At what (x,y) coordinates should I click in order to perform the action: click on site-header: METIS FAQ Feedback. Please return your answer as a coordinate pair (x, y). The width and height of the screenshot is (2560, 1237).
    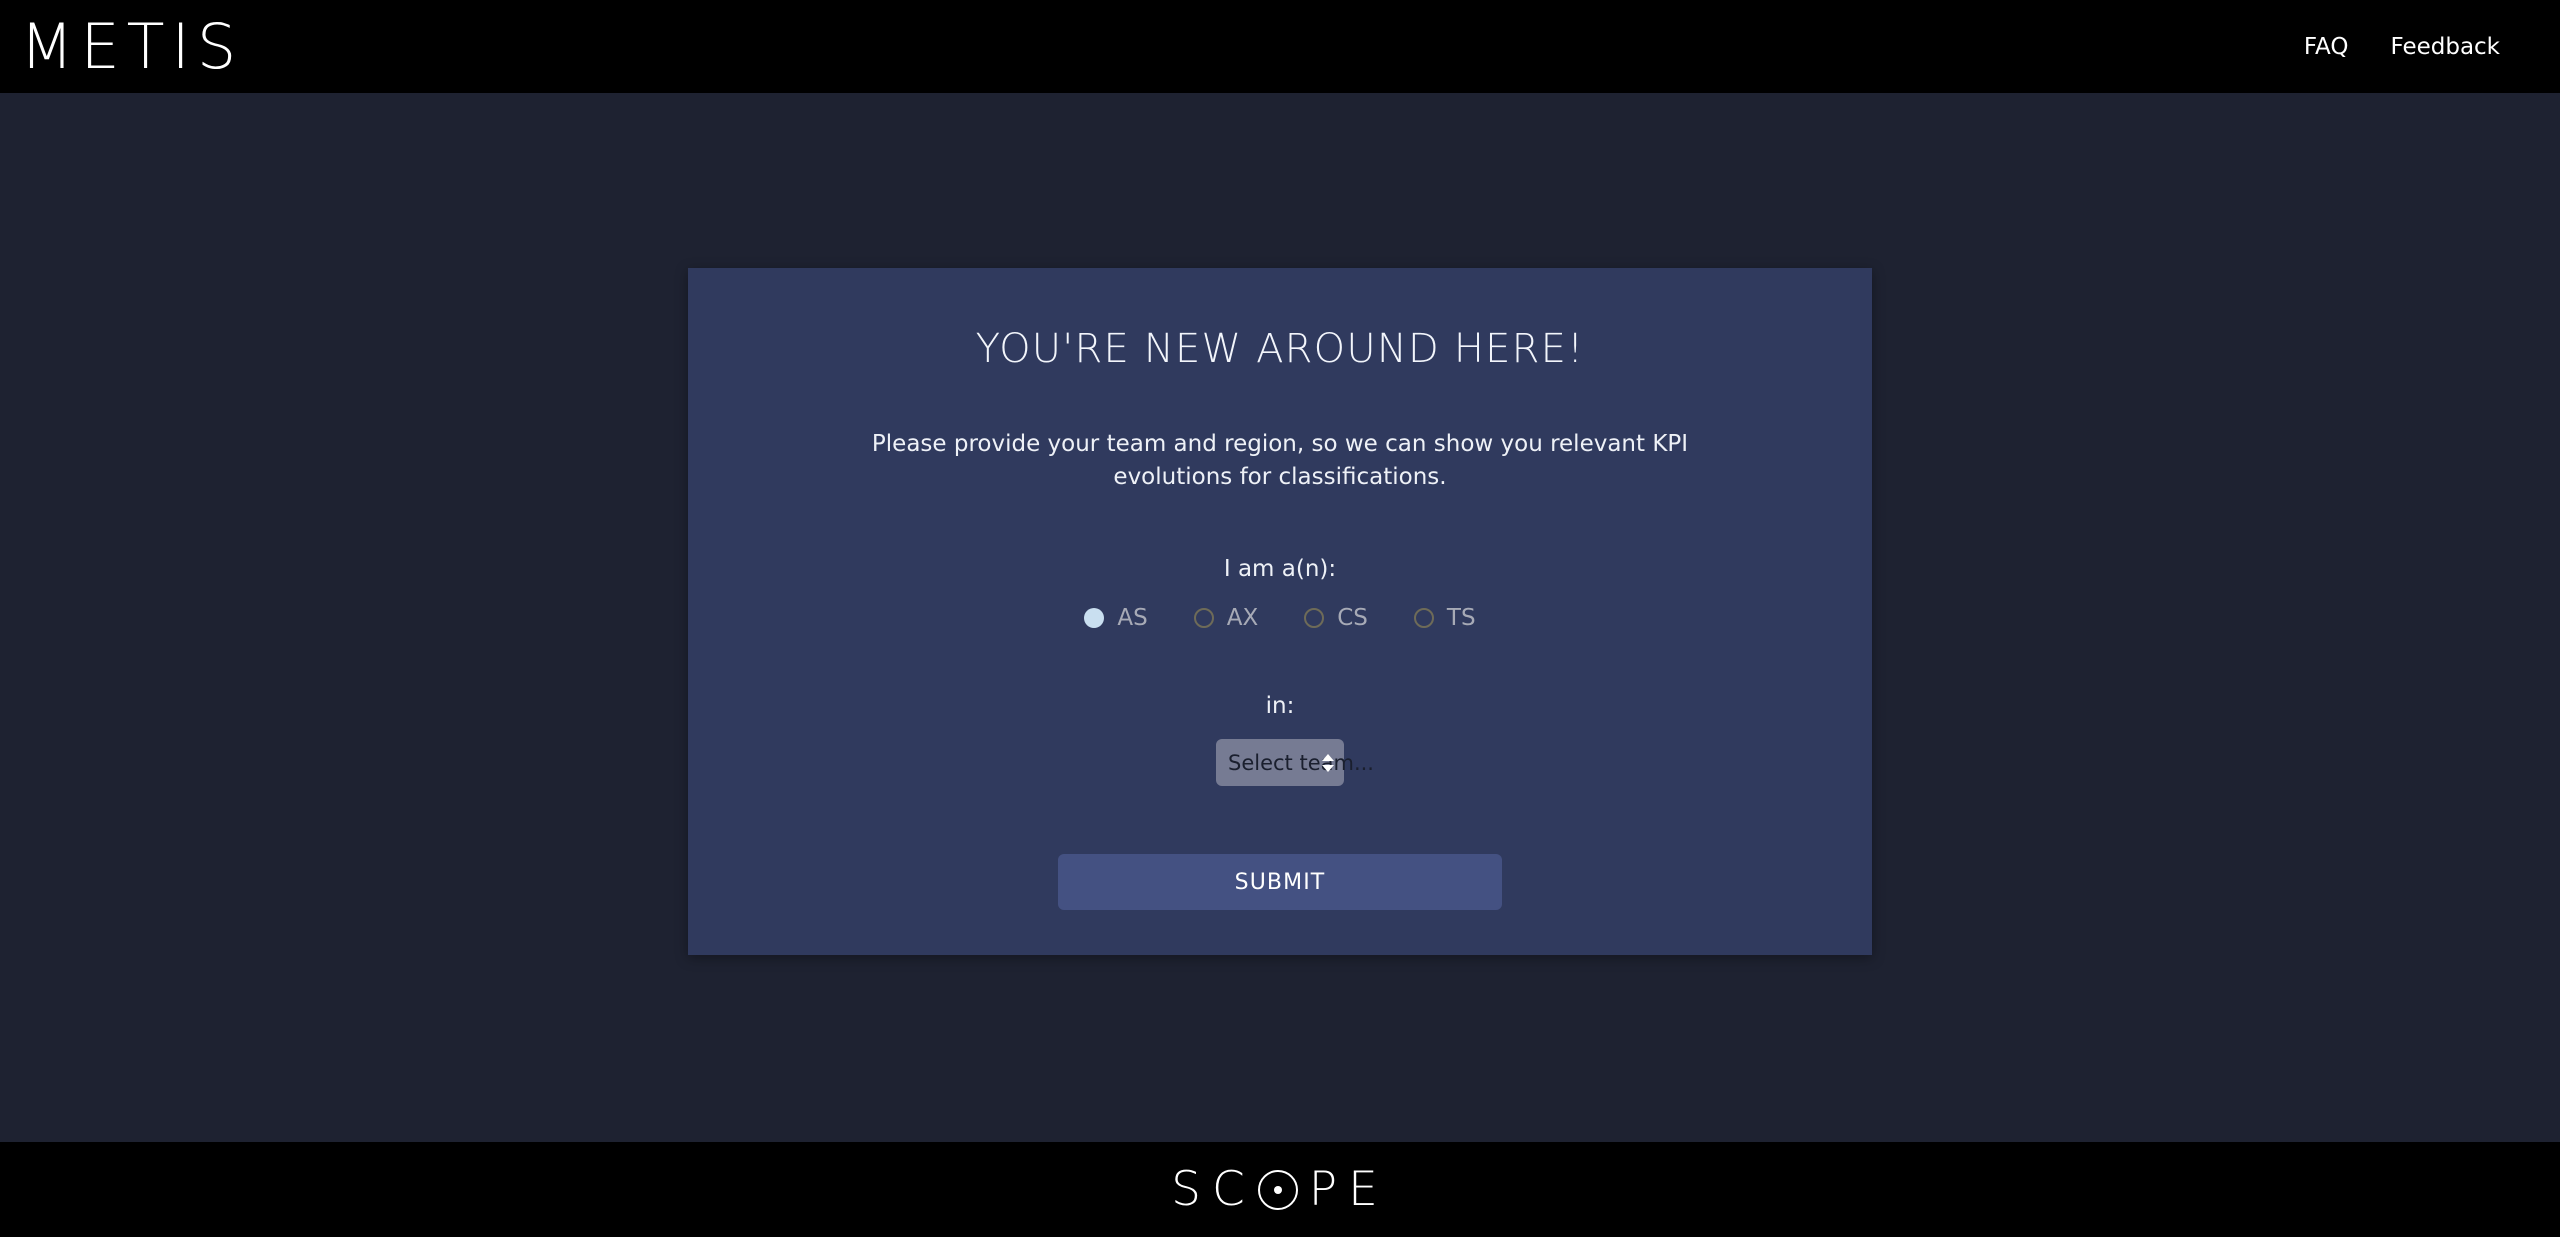
    Looking at the image, I should click on (1280, 46).